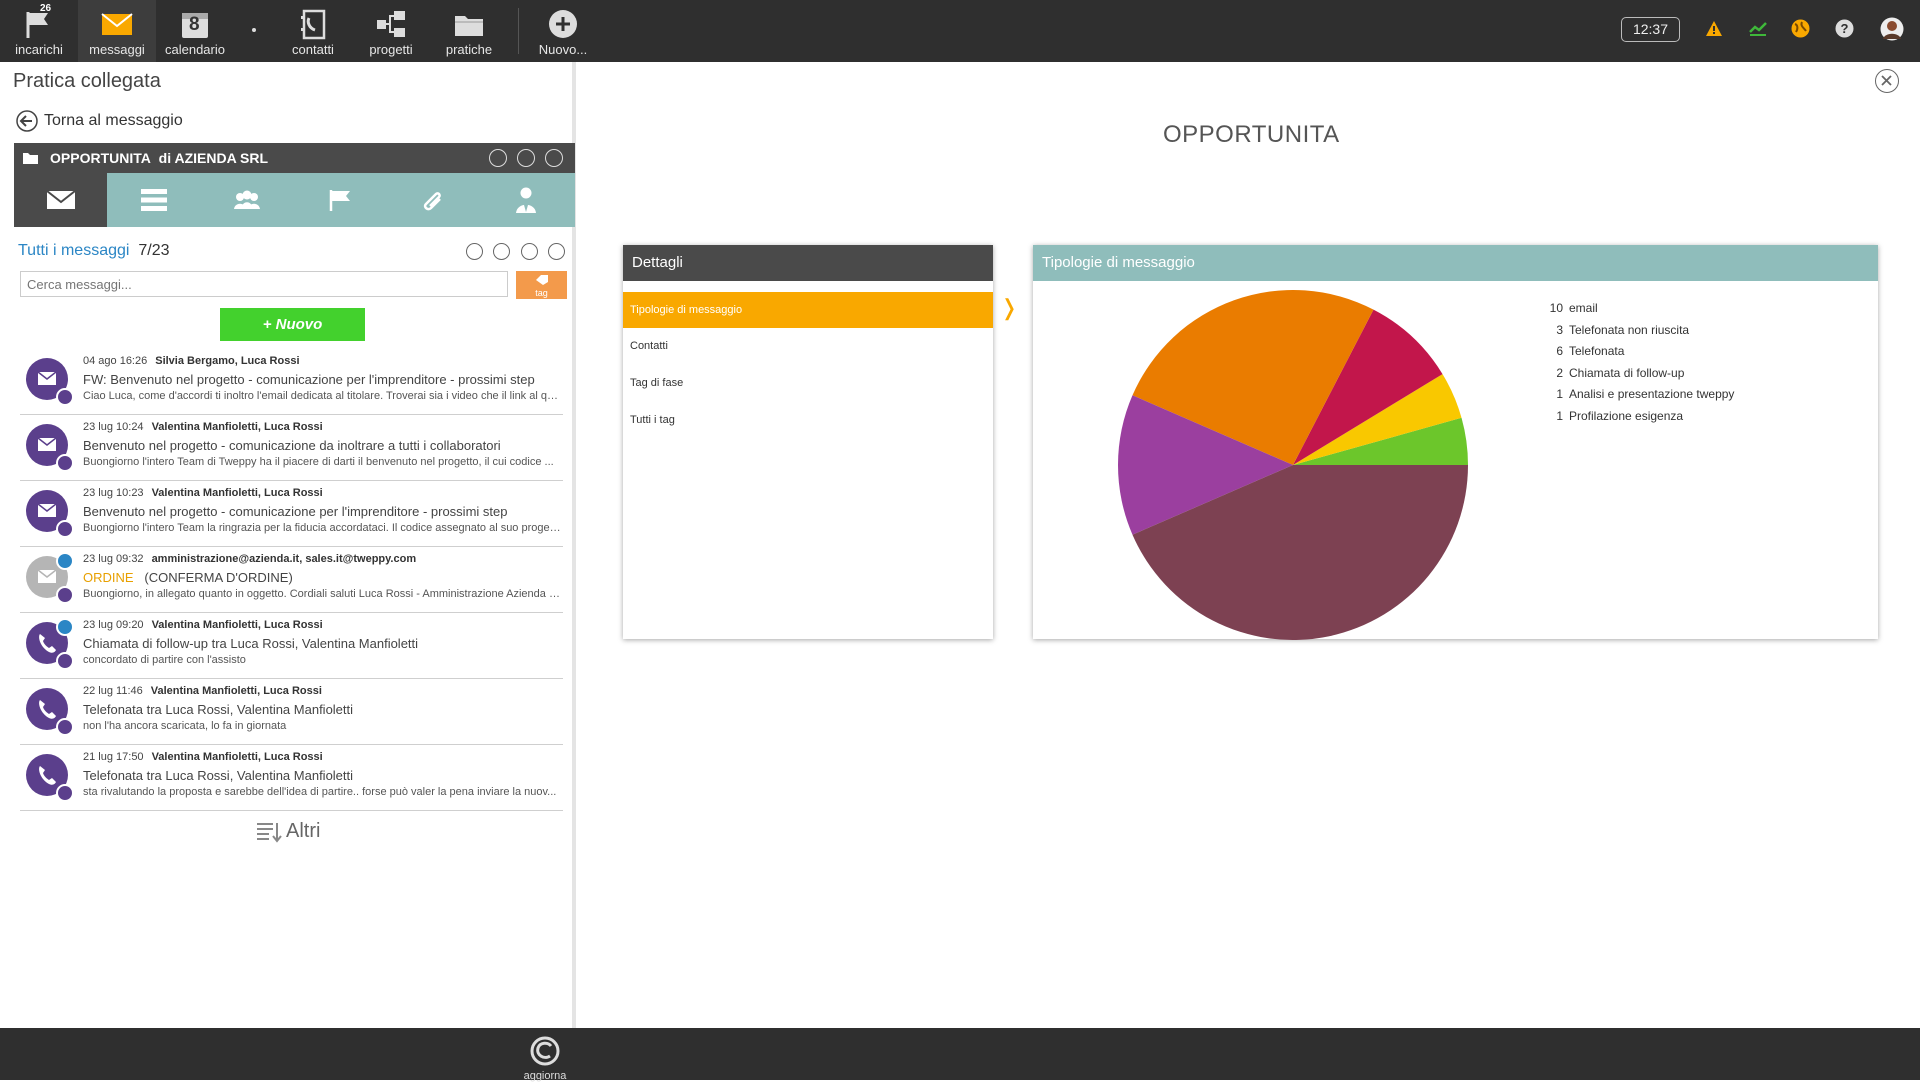 The image size is (1920, 1082). What do you see at coordinates (526, 158) in the screenshot?
I see `home-button` at bounding box center [526, 158].